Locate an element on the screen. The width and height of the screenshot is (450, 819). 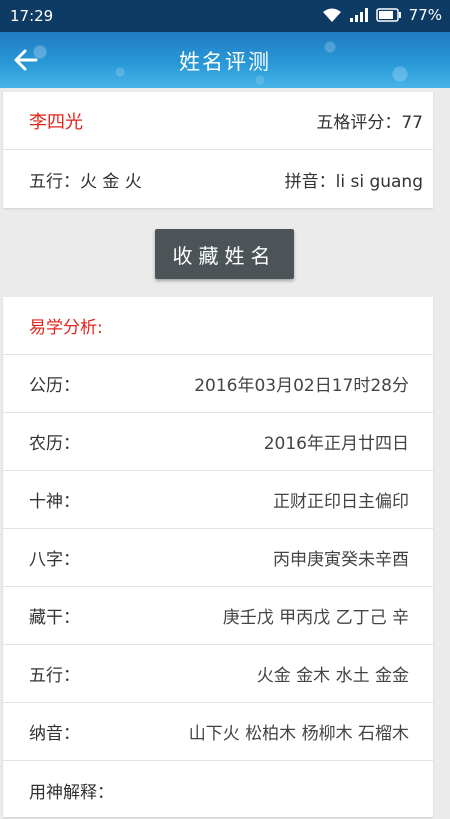
analysis-row: 纳音： 山下火 松柏木 杨柳木 石榴木 is located at coordinates (218, 732).